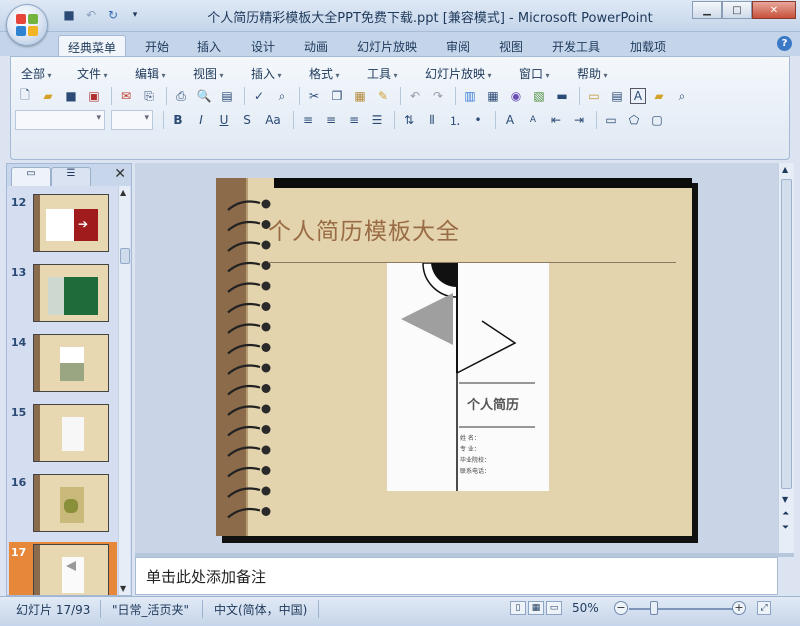 Image resolution: width=800 pixels, height=626 pixels. What do you see at coordinates (260, 609) in the screenshot?
I see `language-indicator: 中文(简体，中国)` at bounding box center [260, 609].